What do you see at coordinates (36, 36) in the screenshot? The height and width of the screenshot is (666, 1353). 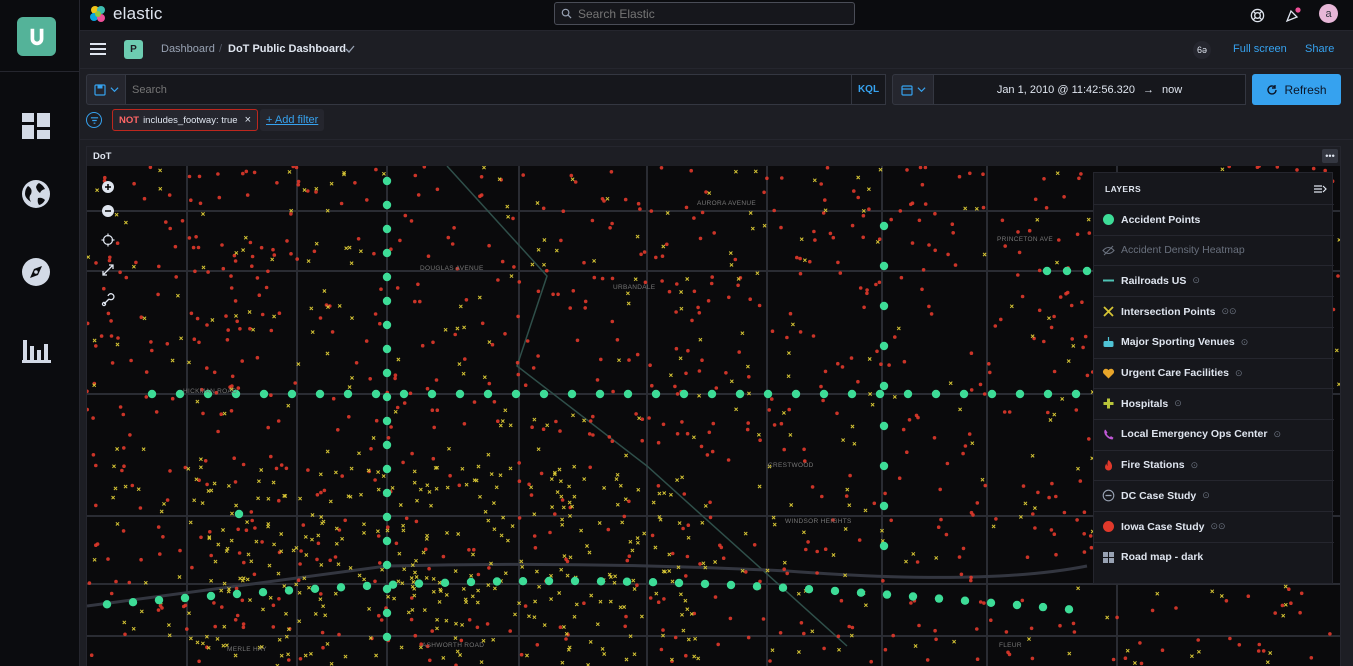 I see `app-logo` at bounding box center [36, 36].